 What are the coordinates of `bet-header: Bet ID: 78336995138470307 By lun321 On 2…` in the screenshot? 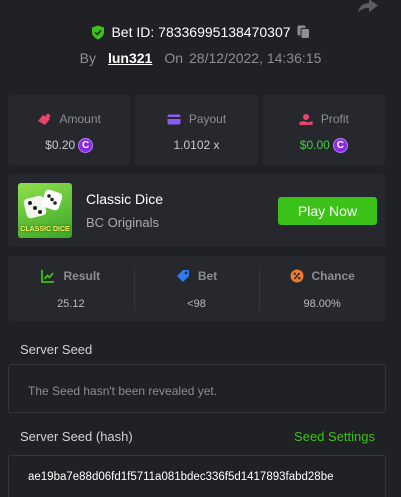 It's located at (200, 45).